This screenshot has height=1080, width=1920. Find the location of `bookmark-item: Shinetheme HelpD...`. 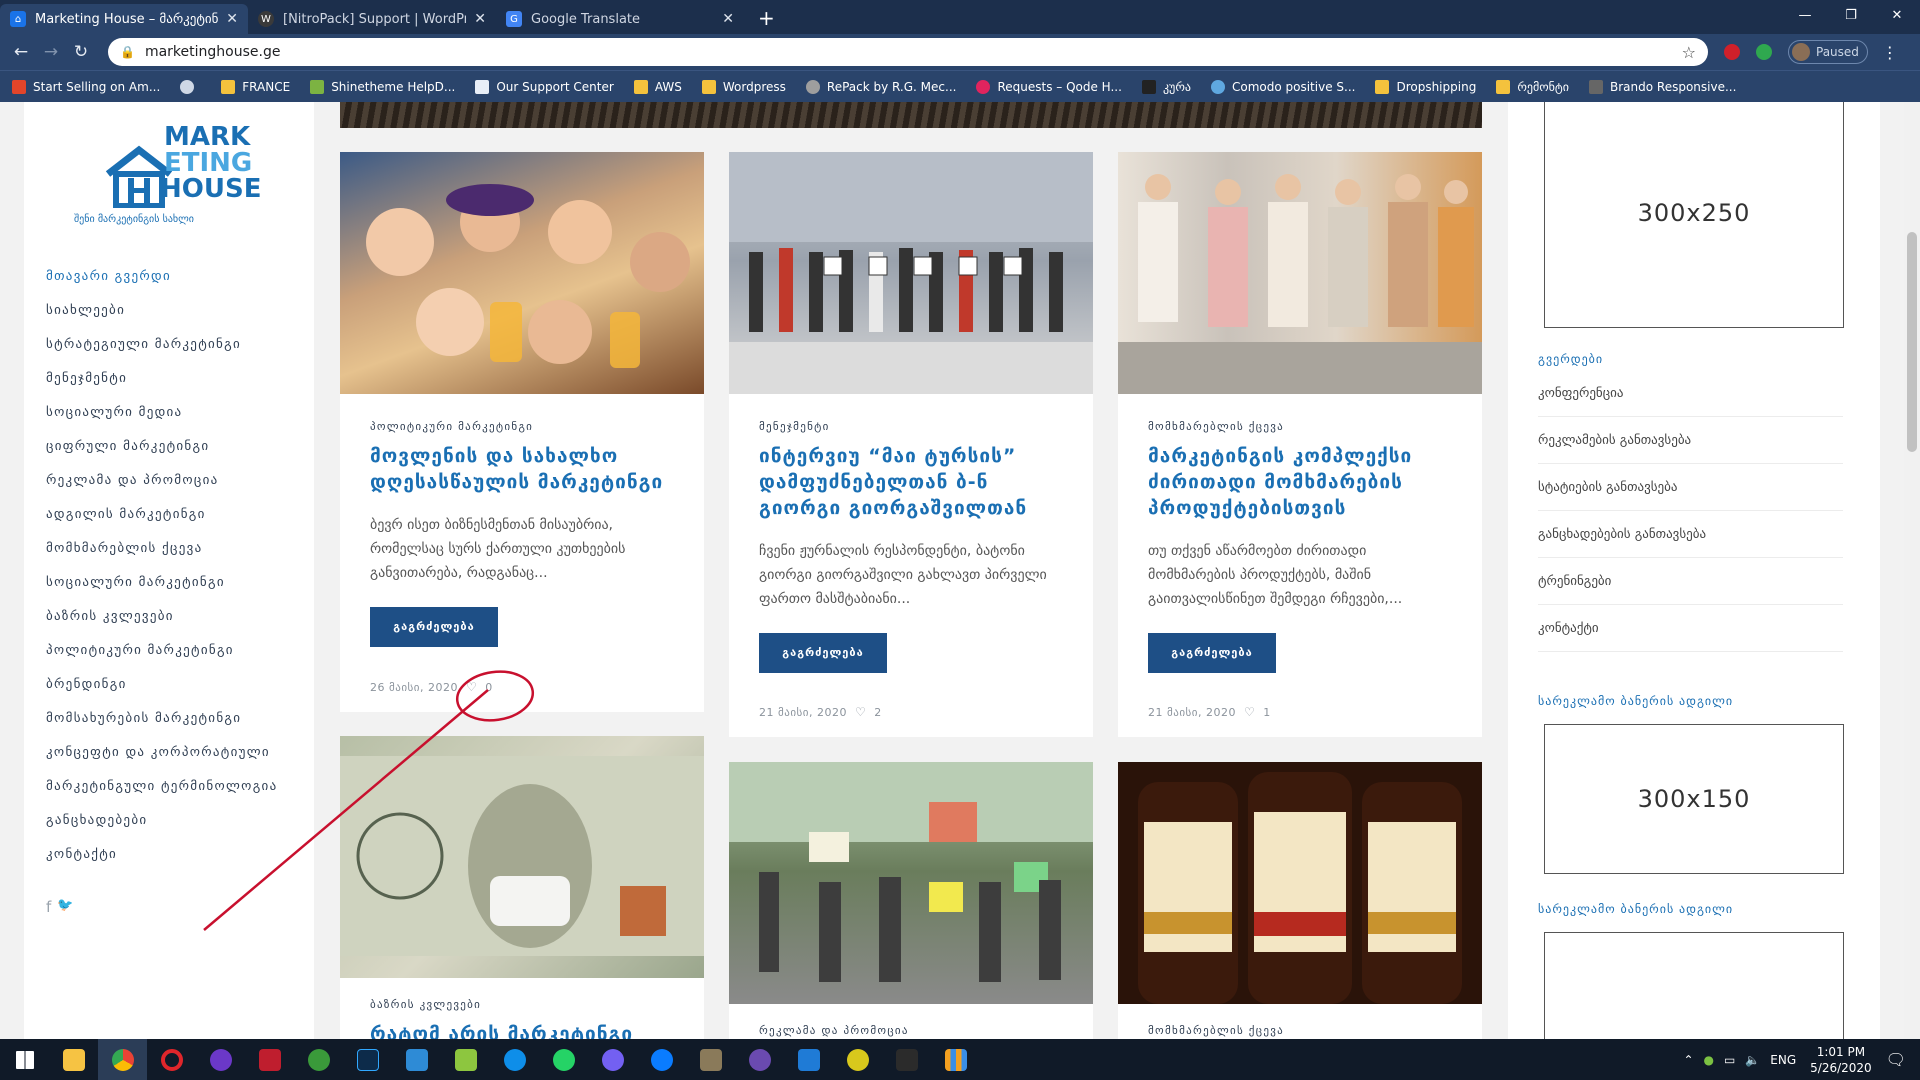

bookmark-item: Shinetheme HelpD... is located at coordinates (382, 86).